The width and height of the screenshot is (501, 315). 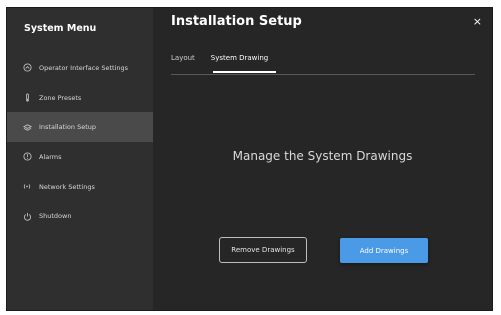 What do you see at coordinates (80, 216) in the screenshot?
I see `sidebar-item-shutdown: Shutdown` at bounding box center [80, 216].